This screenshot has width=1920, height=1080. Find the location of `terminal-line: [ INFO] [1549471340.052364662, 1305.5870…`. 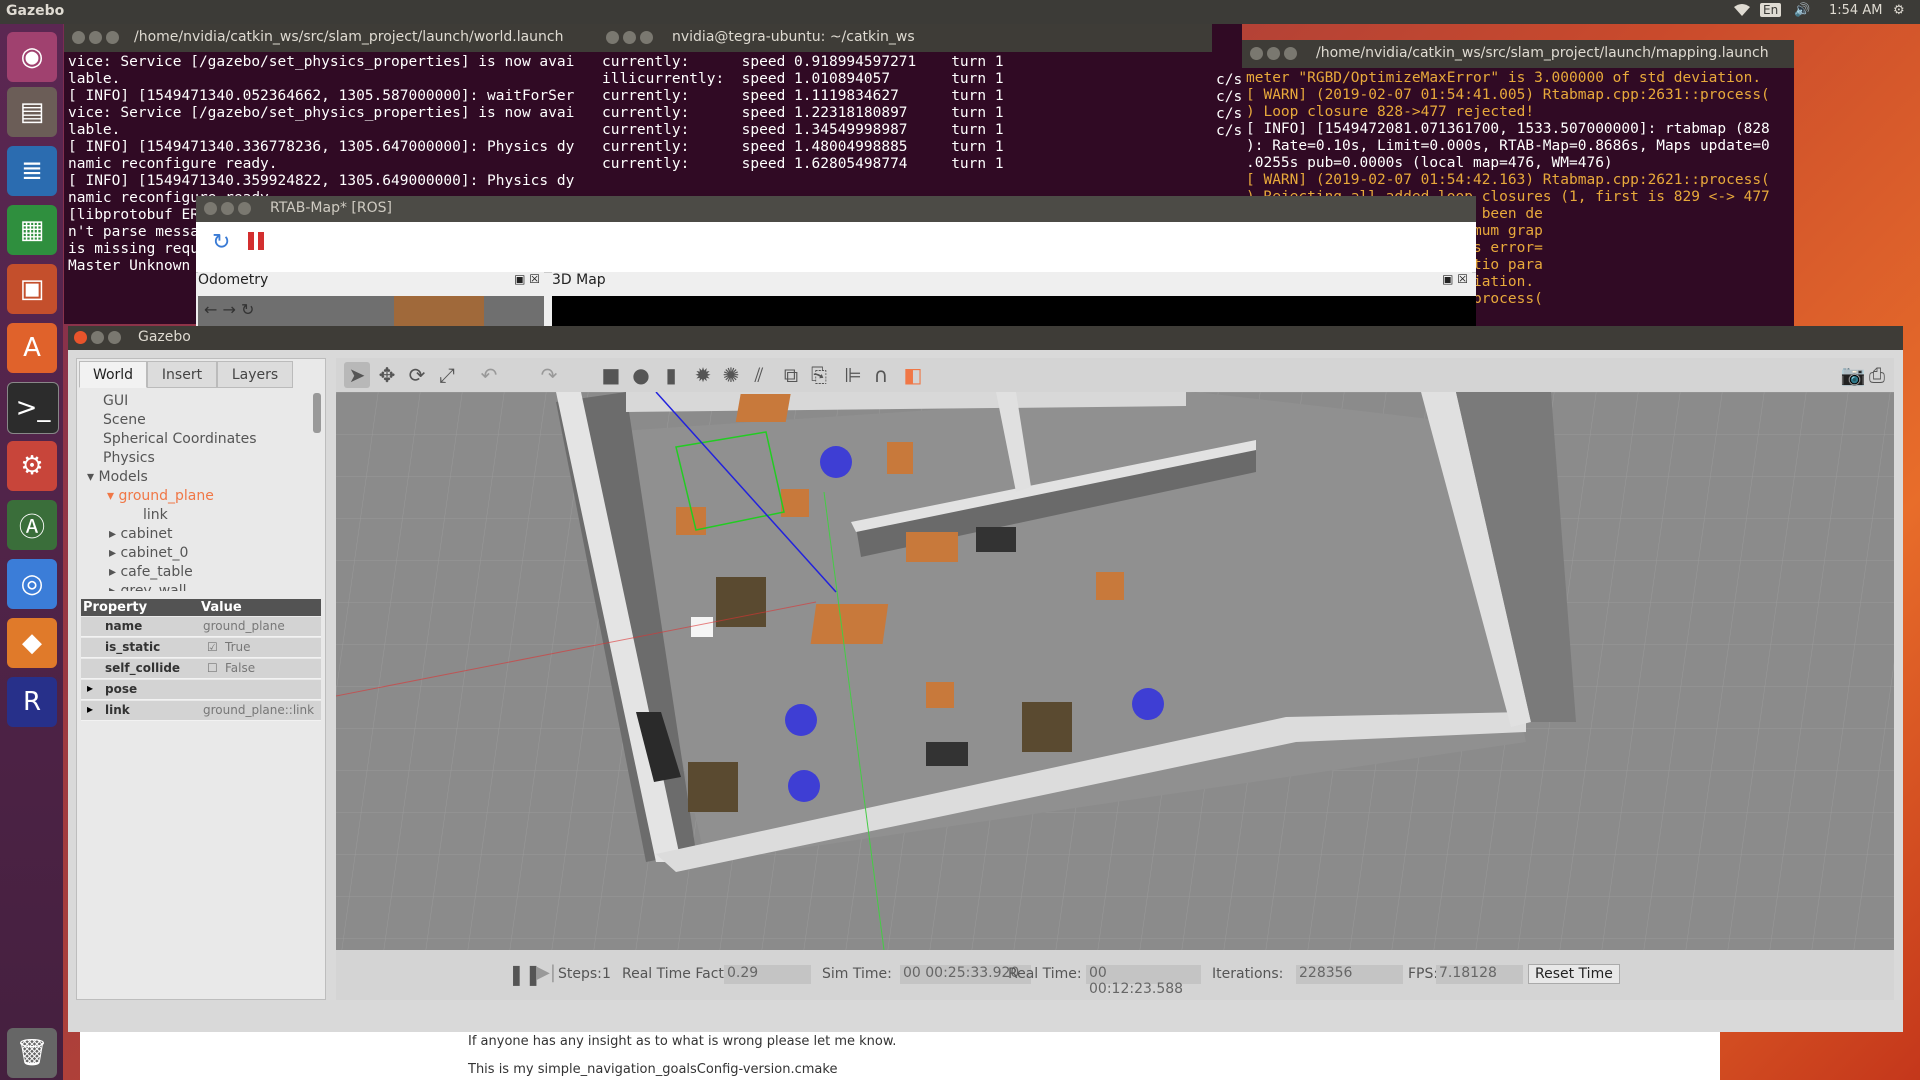

terminal-line: [ INFO] [1549471340.052364662, 1305.5870… is located at coordinates (321, 96).